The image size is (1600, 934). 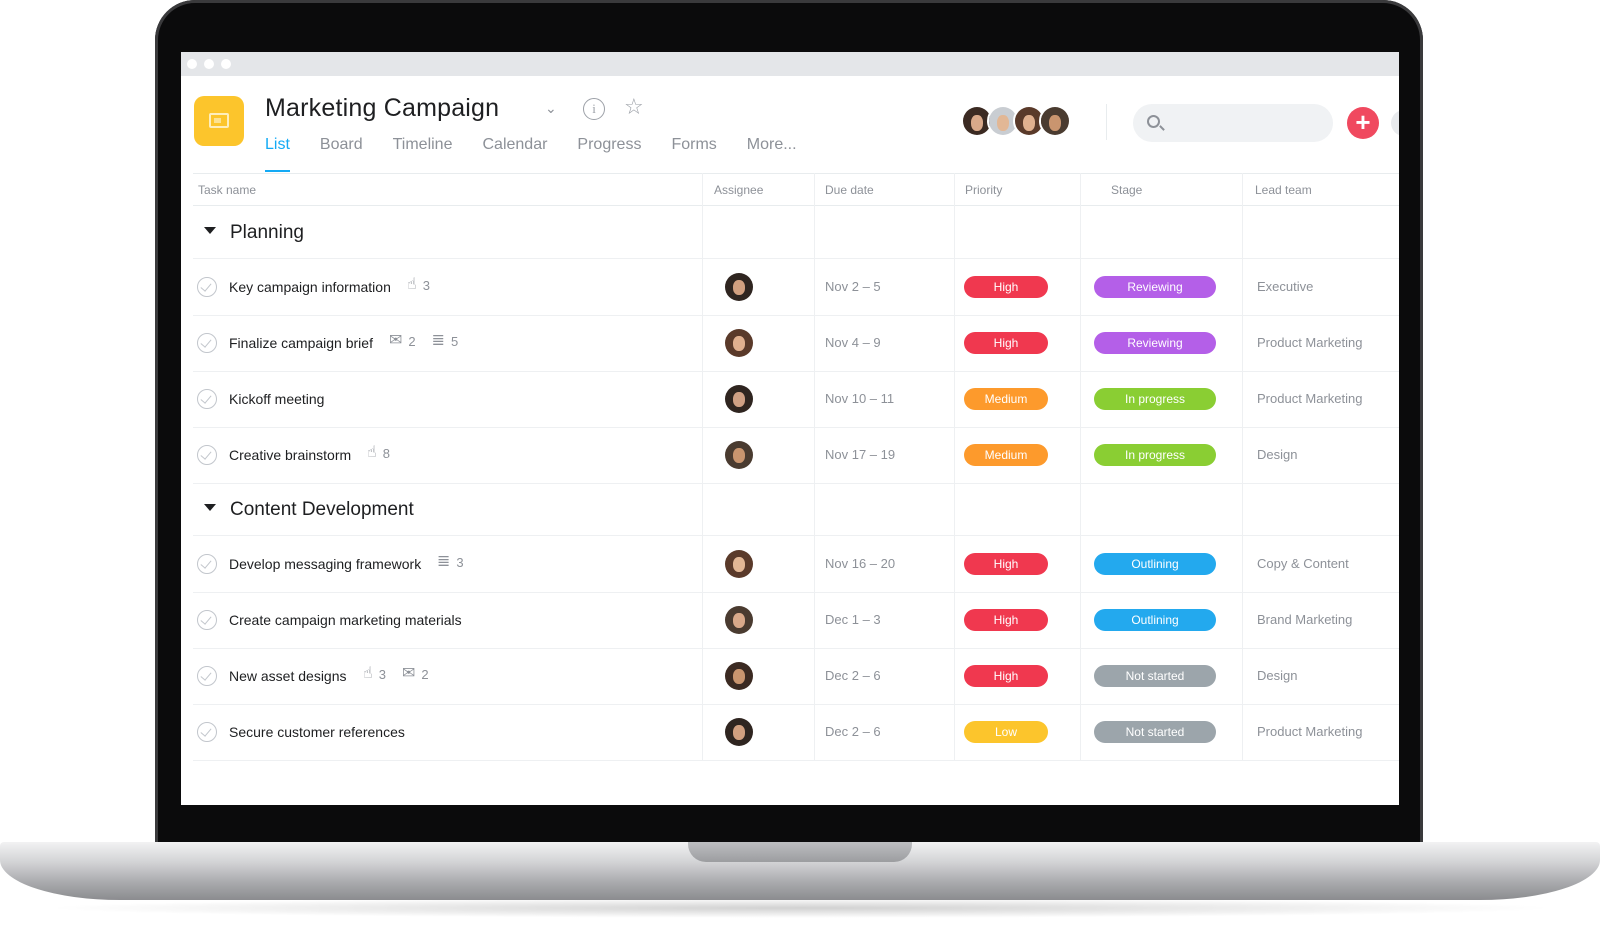 I want to click on member-avatar, so click(x=1055, y=121).